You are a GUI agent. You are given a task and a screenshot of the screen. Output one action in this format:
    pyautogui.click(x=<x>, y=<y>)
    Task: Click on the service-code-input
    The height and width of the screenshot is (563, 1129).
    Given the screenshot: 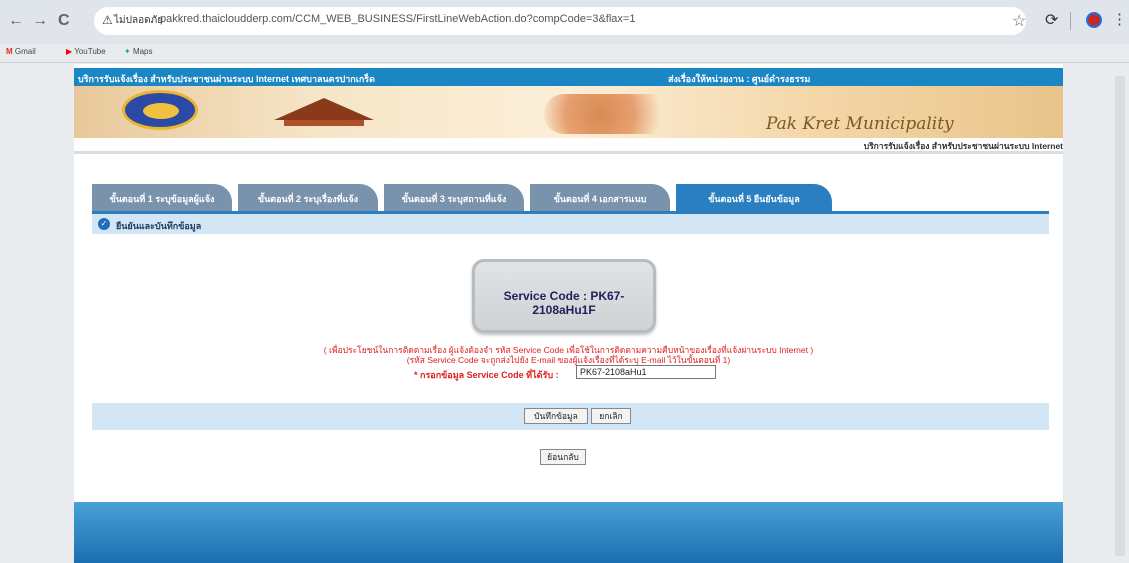 What is the action you would take?
    pyautogui.click(x=646, y=372)
    